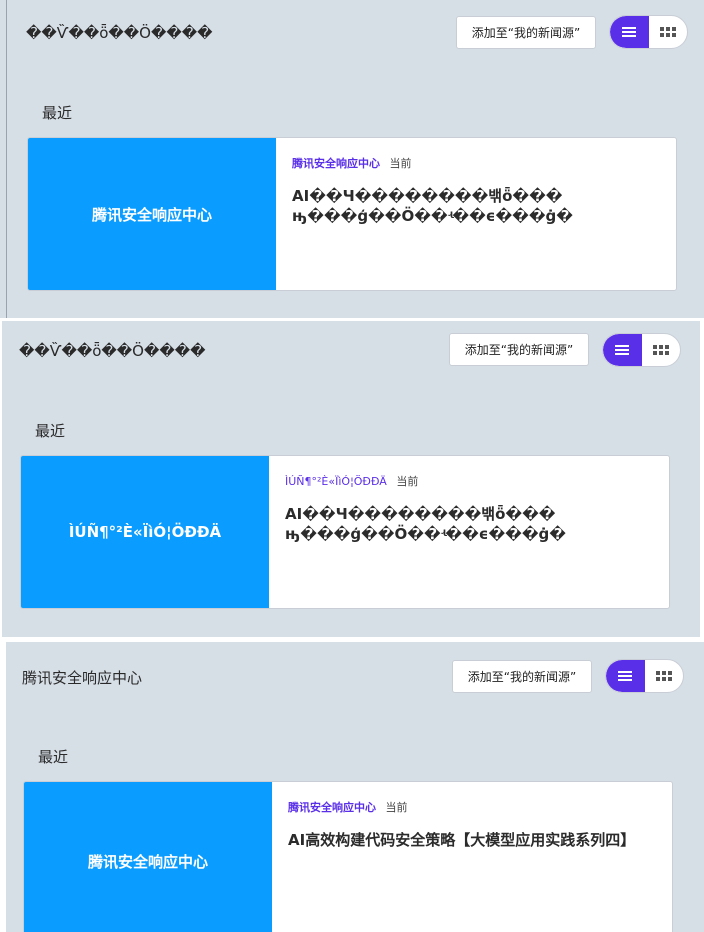 This screenshot has width=704, height=932. I want to click on feed-title: 腾讯安全响应中心, so click(82, 678).